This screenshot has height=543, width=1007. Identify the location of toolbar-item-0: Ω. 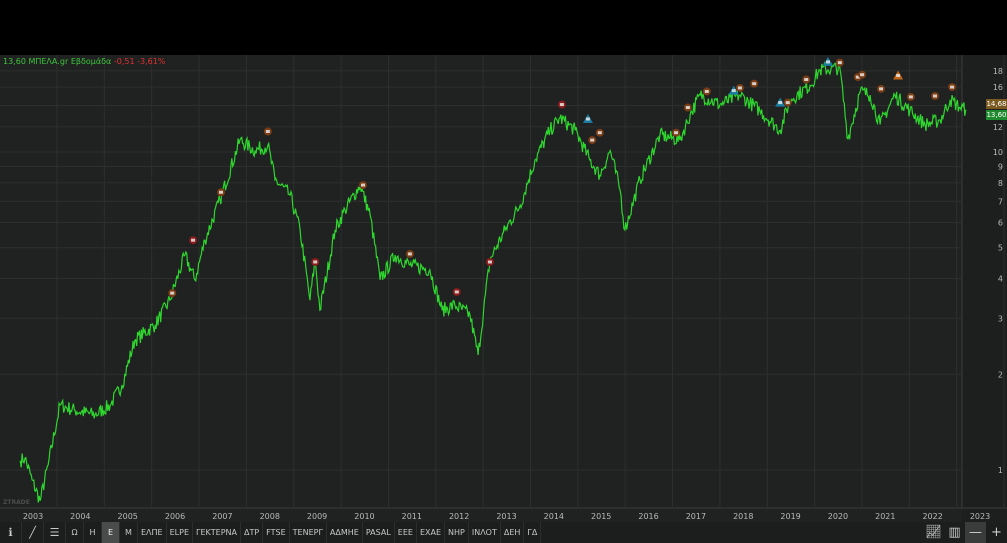
(75, 532).